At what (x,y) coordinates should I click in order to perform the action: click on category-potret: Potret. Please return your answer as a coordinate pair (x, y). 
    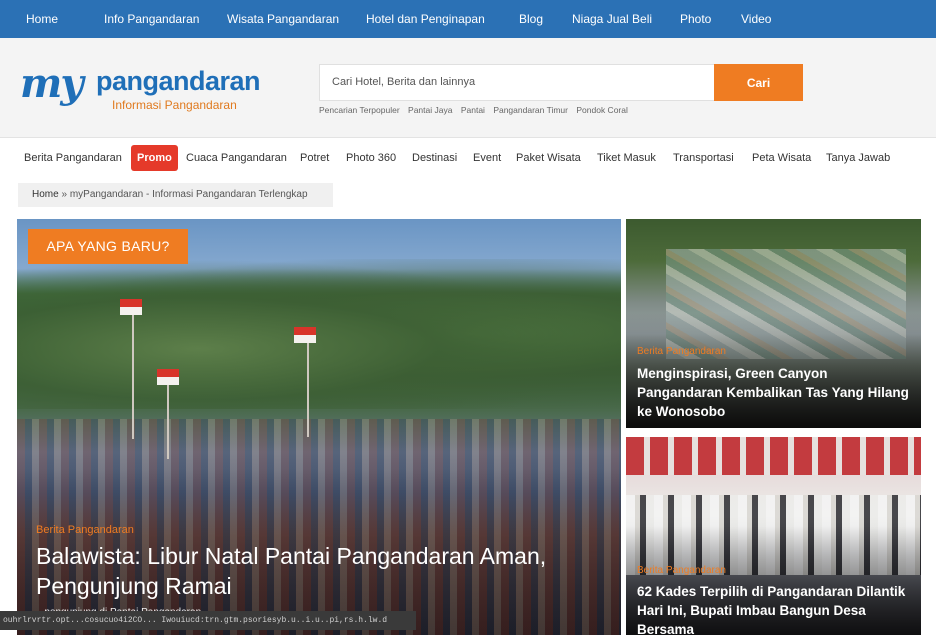
    Looking at the image, I should click on (314, 158).